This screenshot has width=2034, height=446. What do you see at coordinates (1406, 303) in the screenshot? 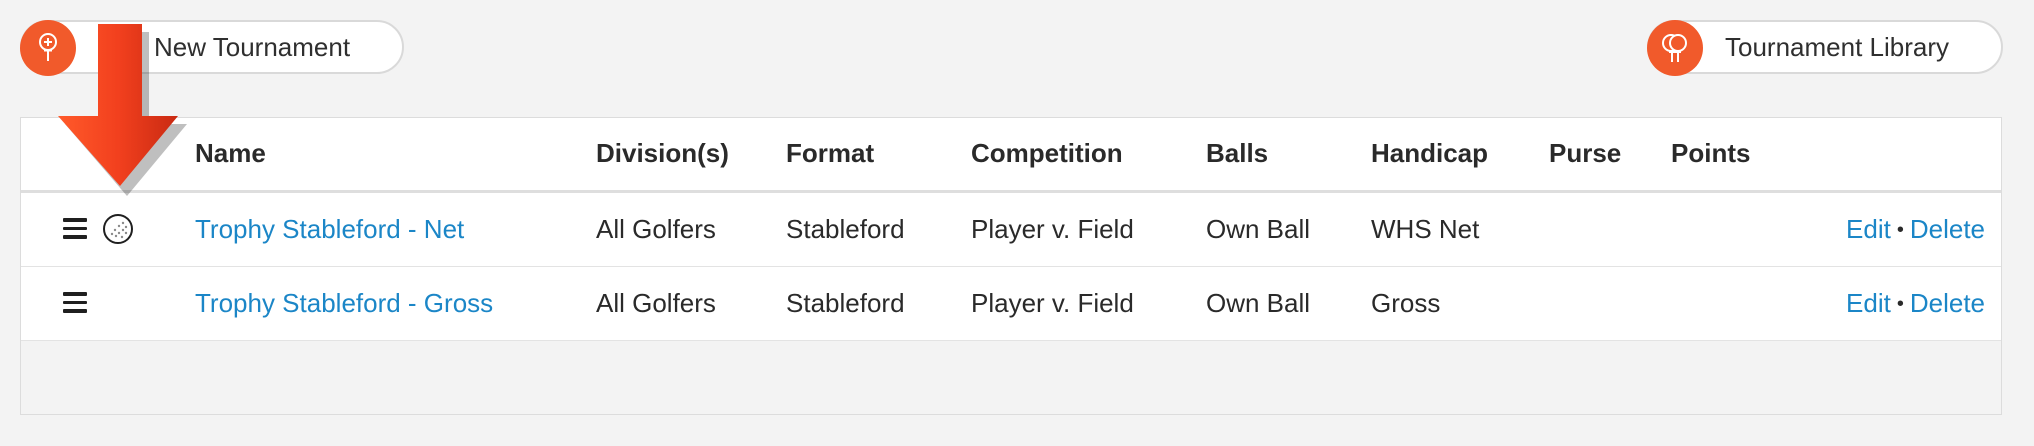
I see `handicap-cell: Gross` at bounding box center [1406, 303].